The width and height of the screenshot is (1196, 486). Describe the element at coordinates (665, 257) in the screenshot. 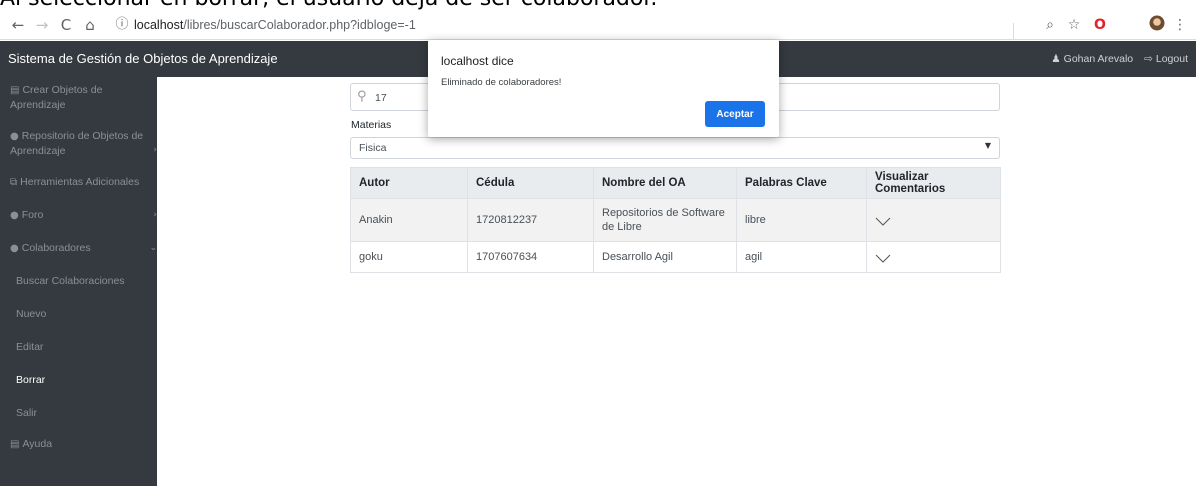

I see `cell-nombre-oa: Desarrollo Agil` at that location.